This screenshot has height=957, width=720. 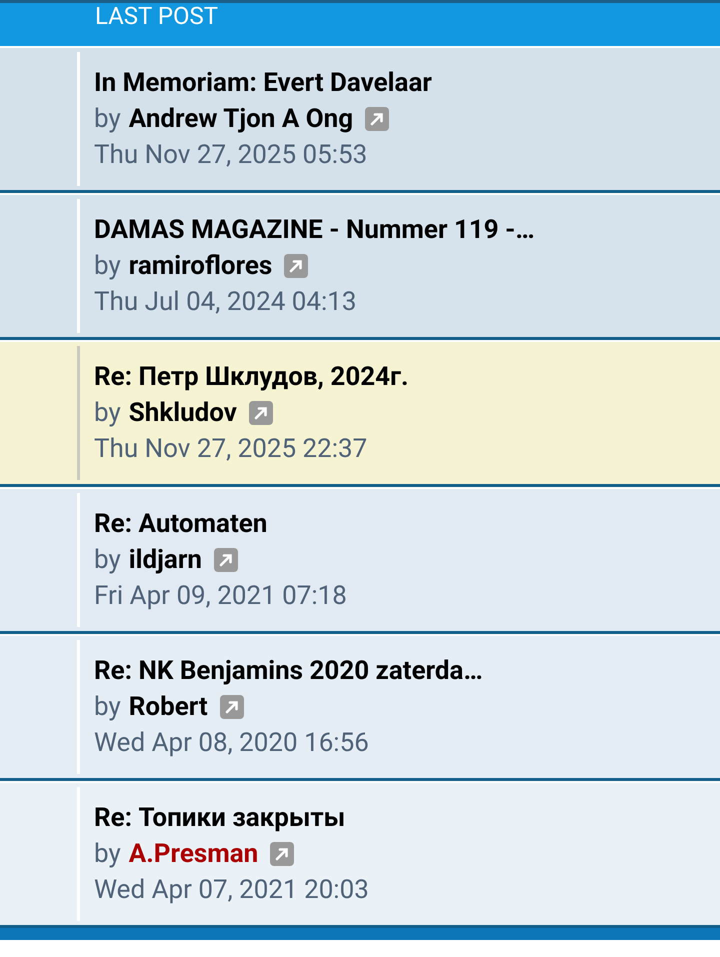 I want to click on author-link: ramiroflores, so click(x=200, y=266).